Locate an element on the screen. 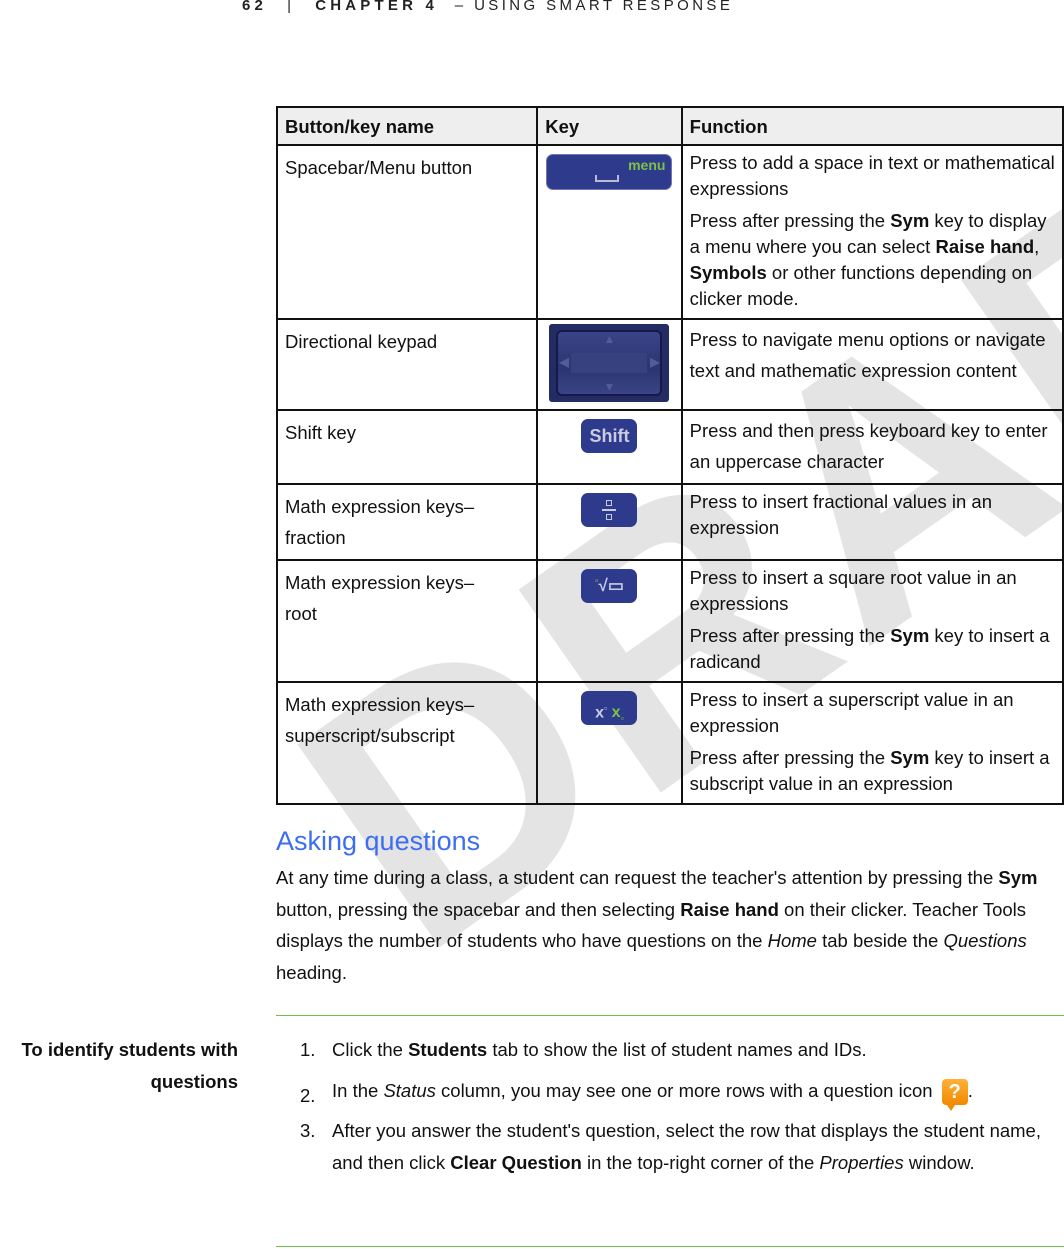 The width and height of the screenshot is (1064, 1249). arrow-up-icon: ▲ is located at coordinates (609, 339).